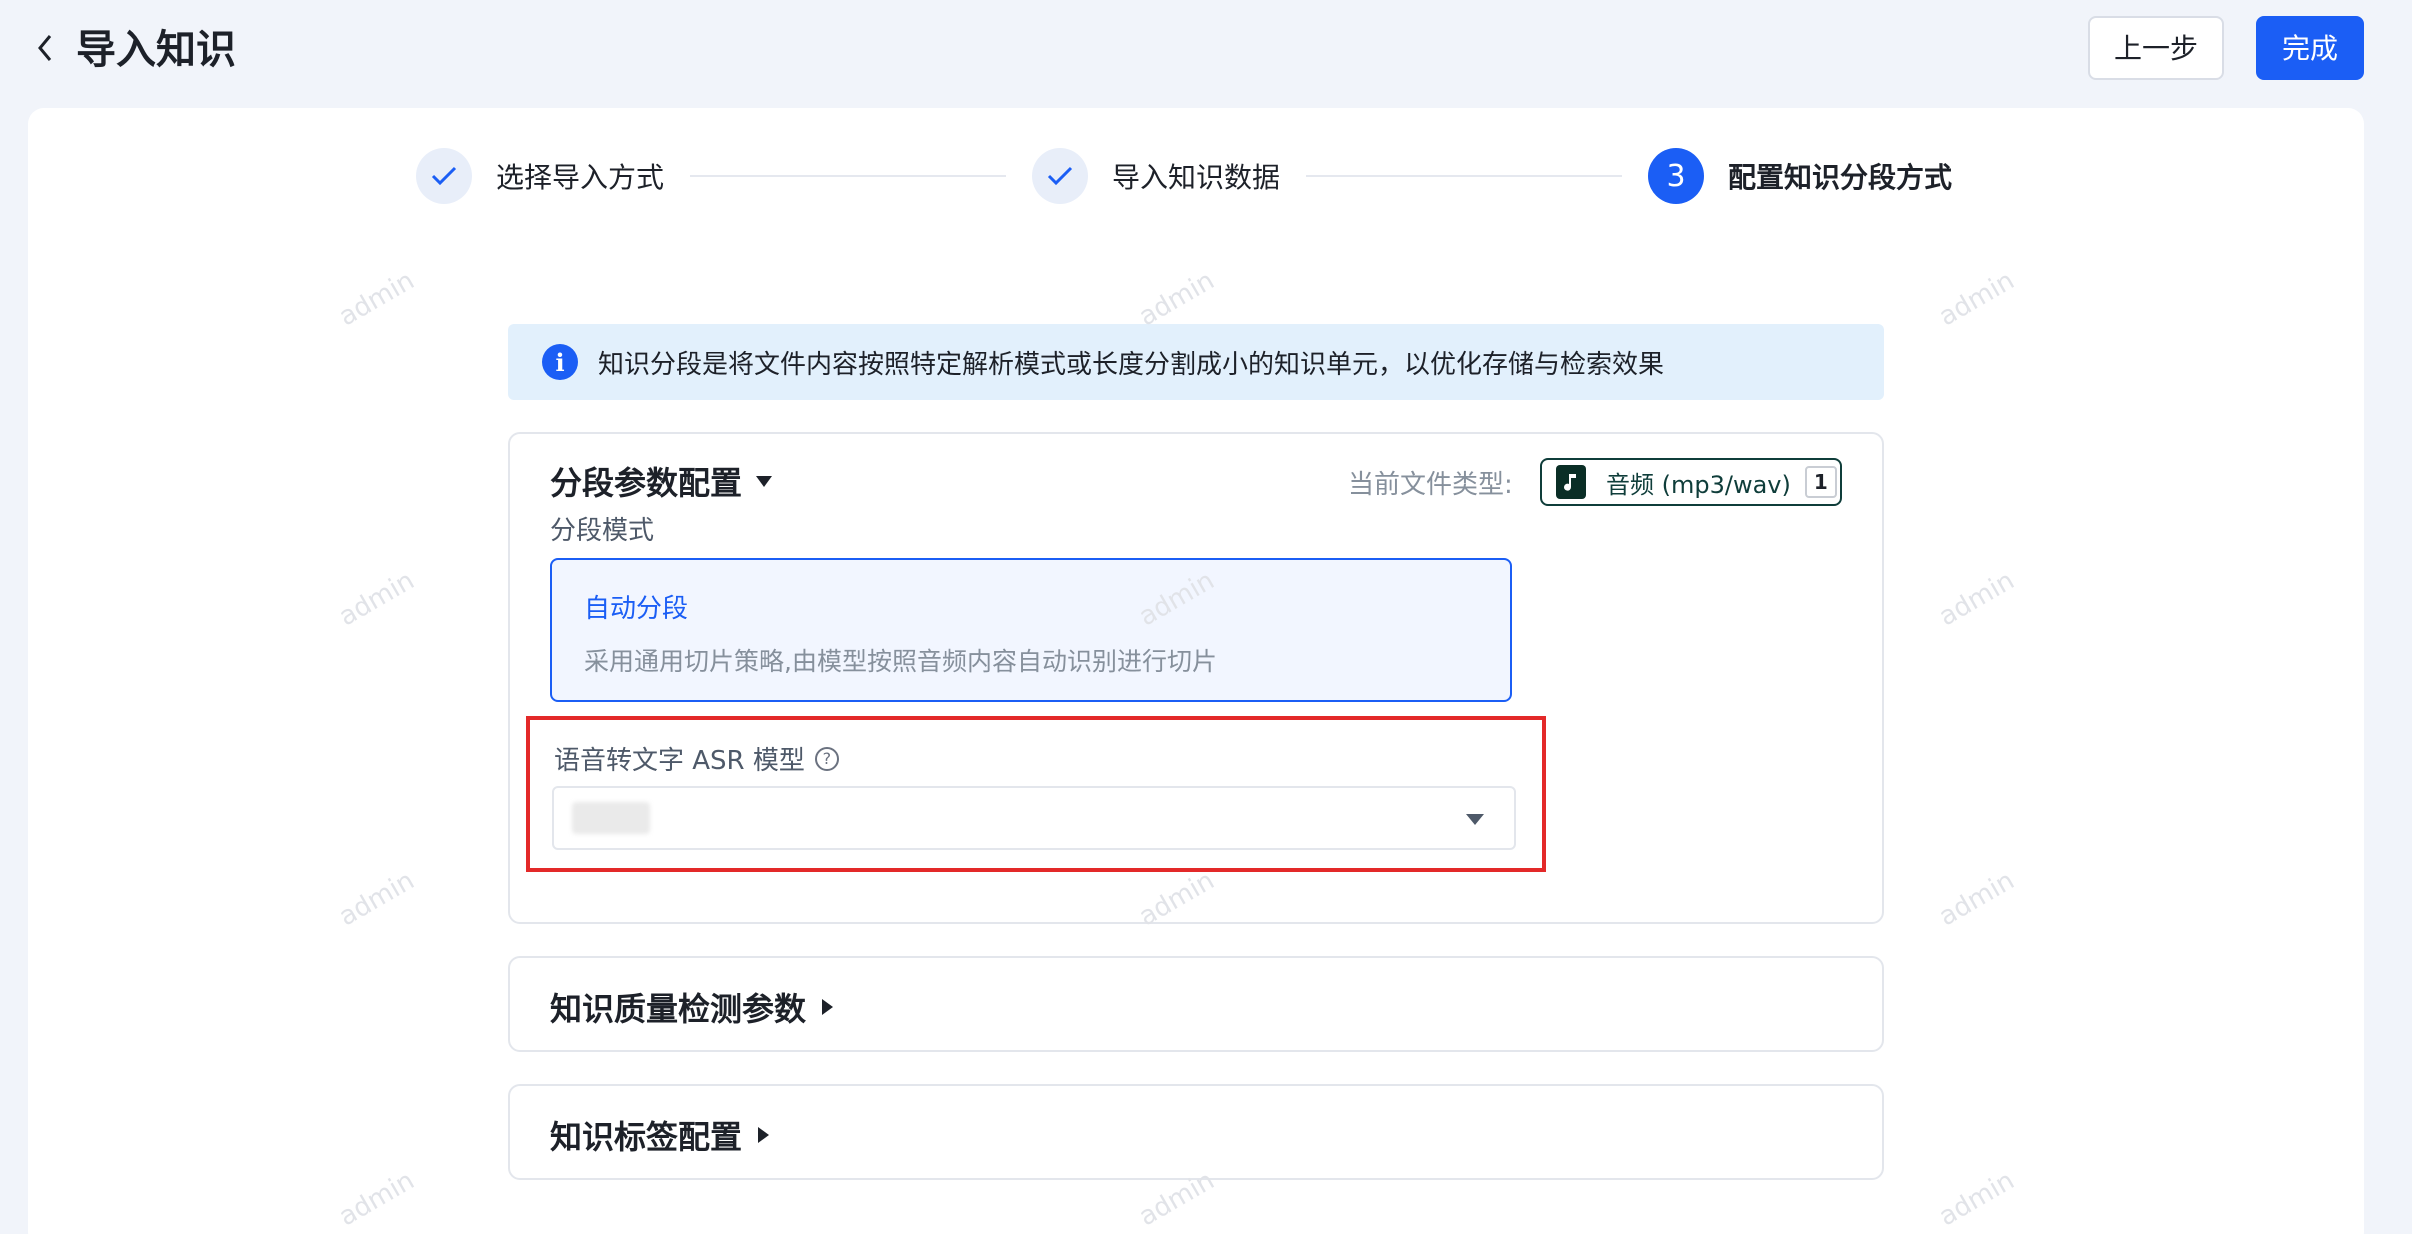  I want to click on step-2: 导入知识数据, so click(1156, 176).